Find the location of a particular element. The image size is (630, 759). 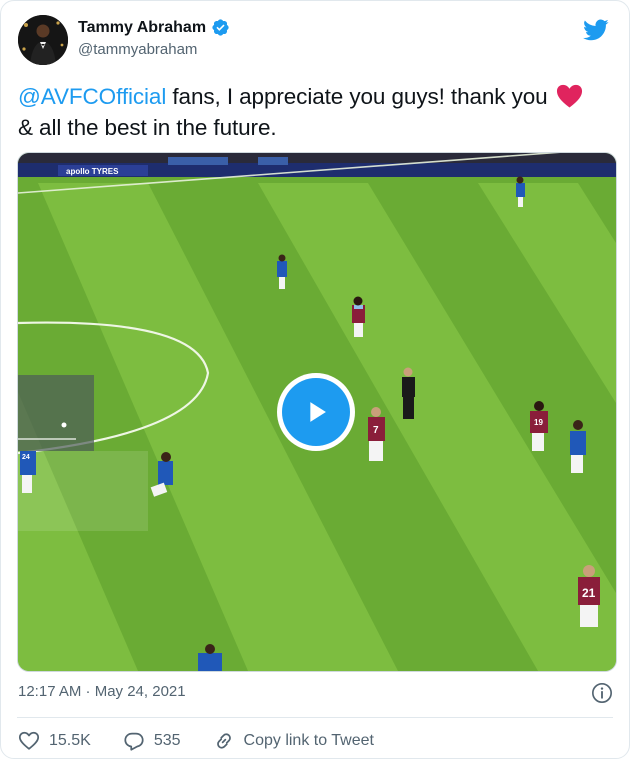

reply-button: 535 is located at coordinates (152, 741).